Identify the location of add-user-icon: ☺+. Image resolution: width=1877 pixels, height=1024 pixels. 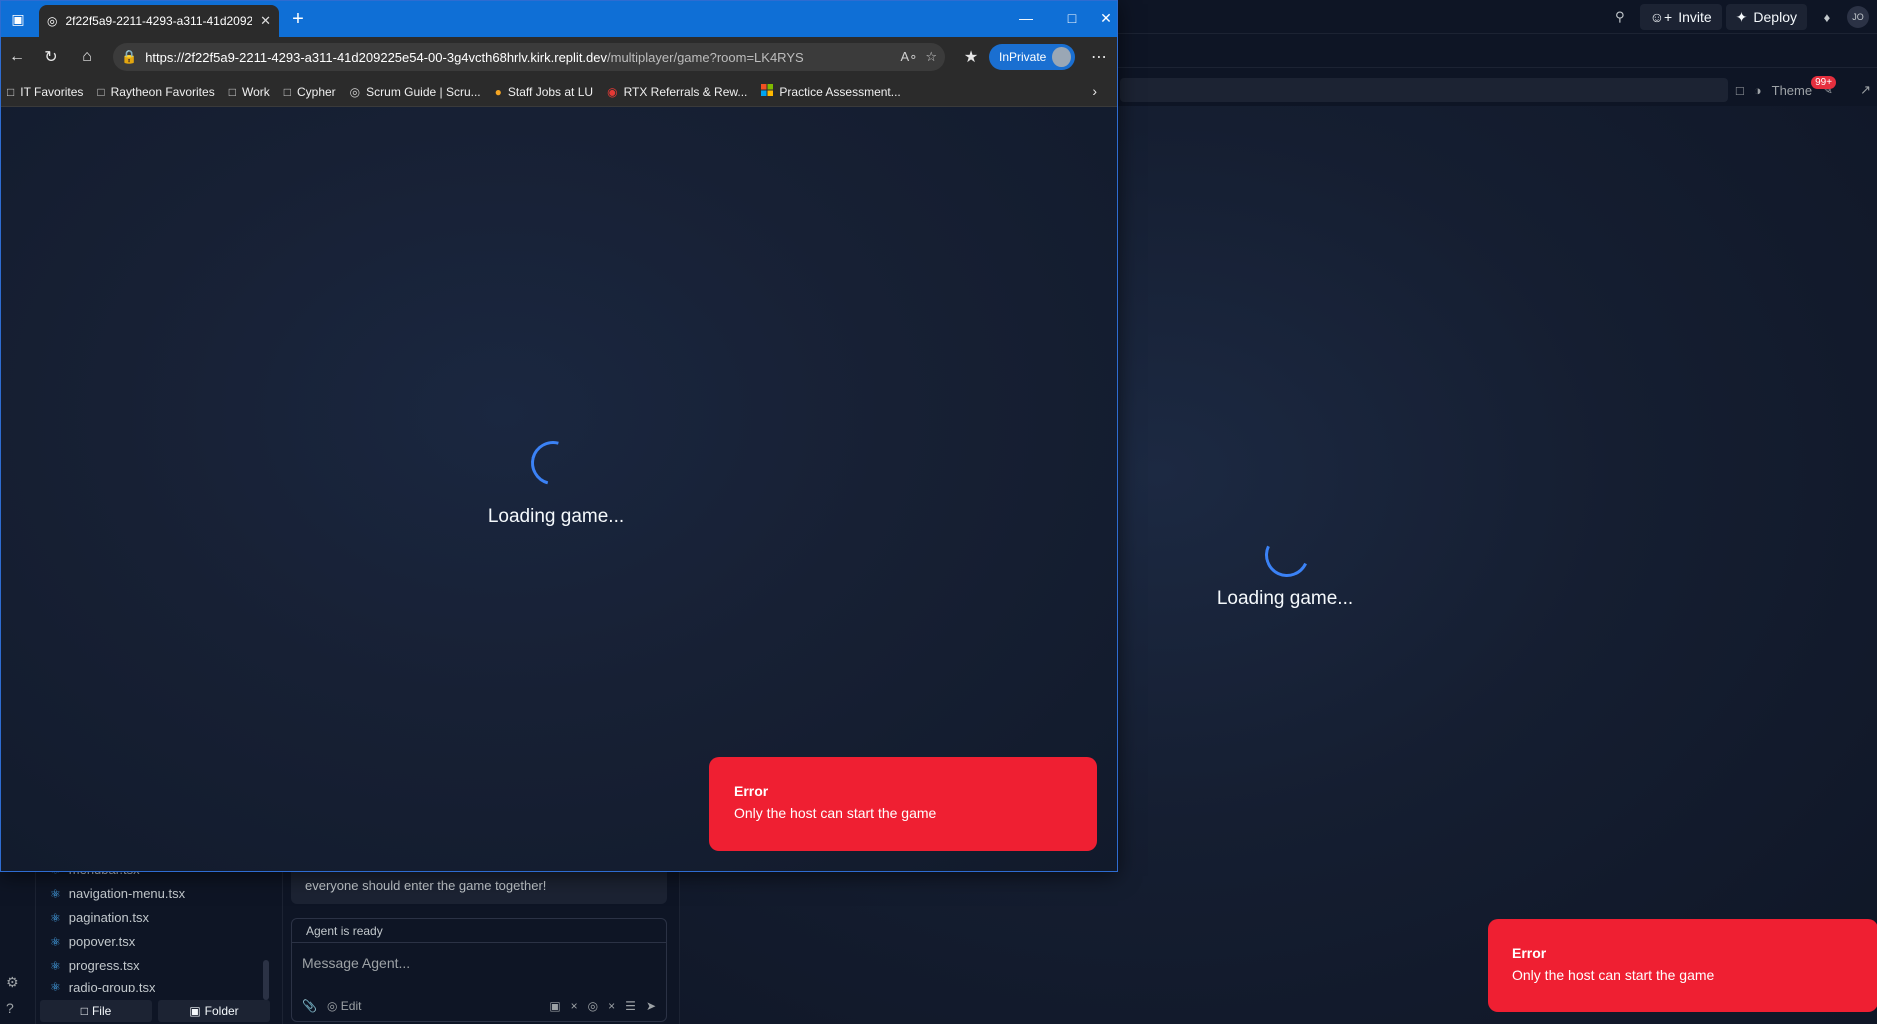
(1661, 17).